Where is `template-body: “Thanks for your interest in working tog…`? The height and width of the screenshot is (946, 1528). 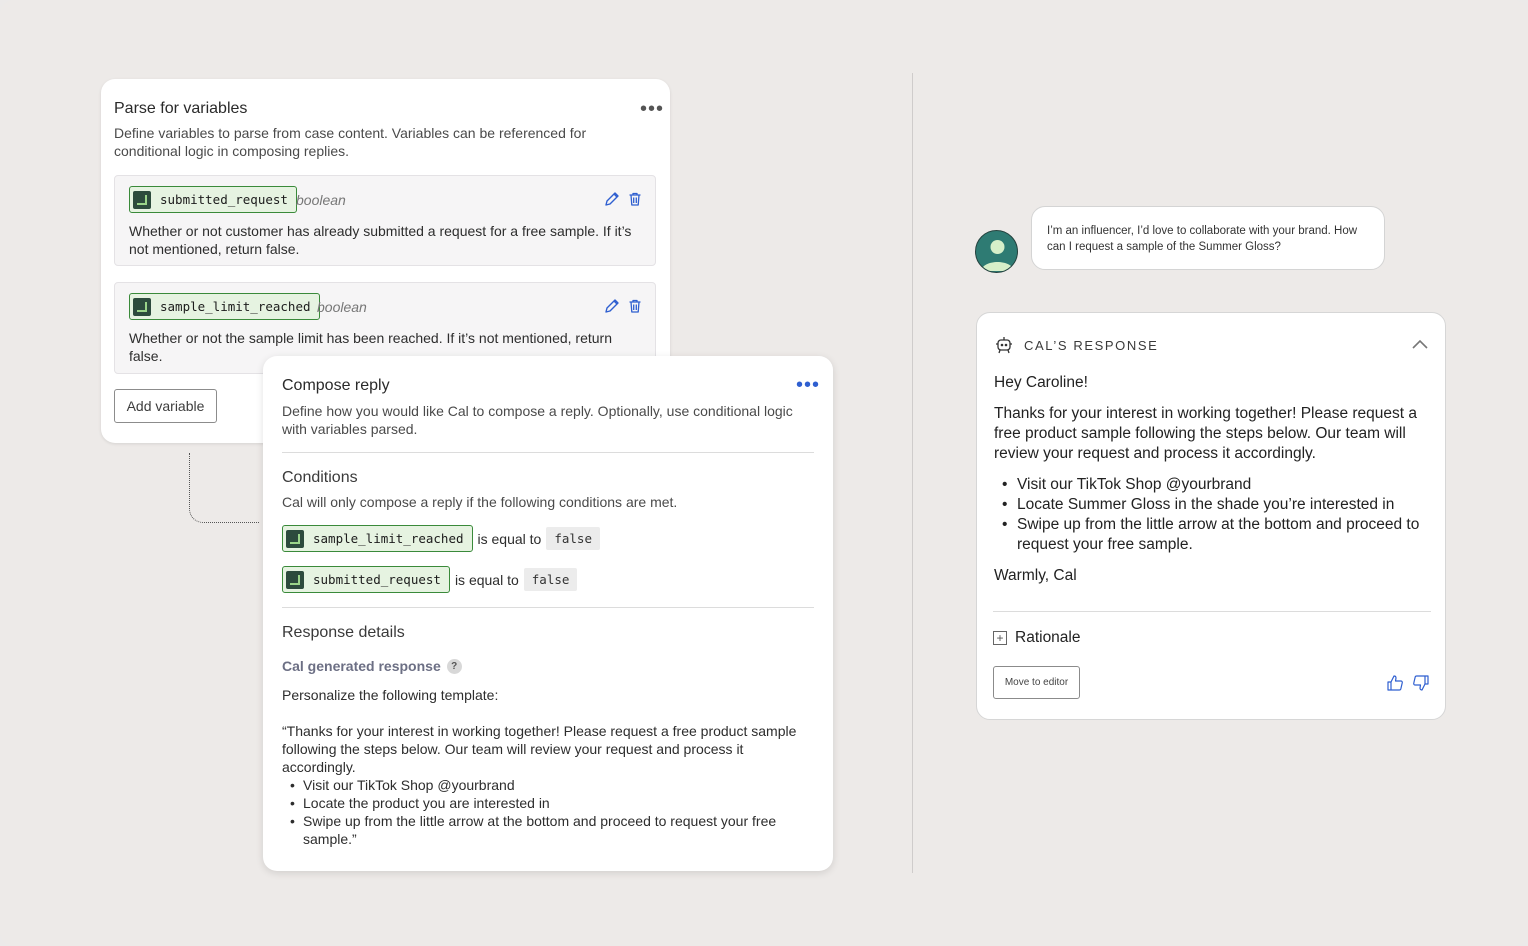 template-body: “Thanks for your interest in working tog… is located at coordinates (547, 785).